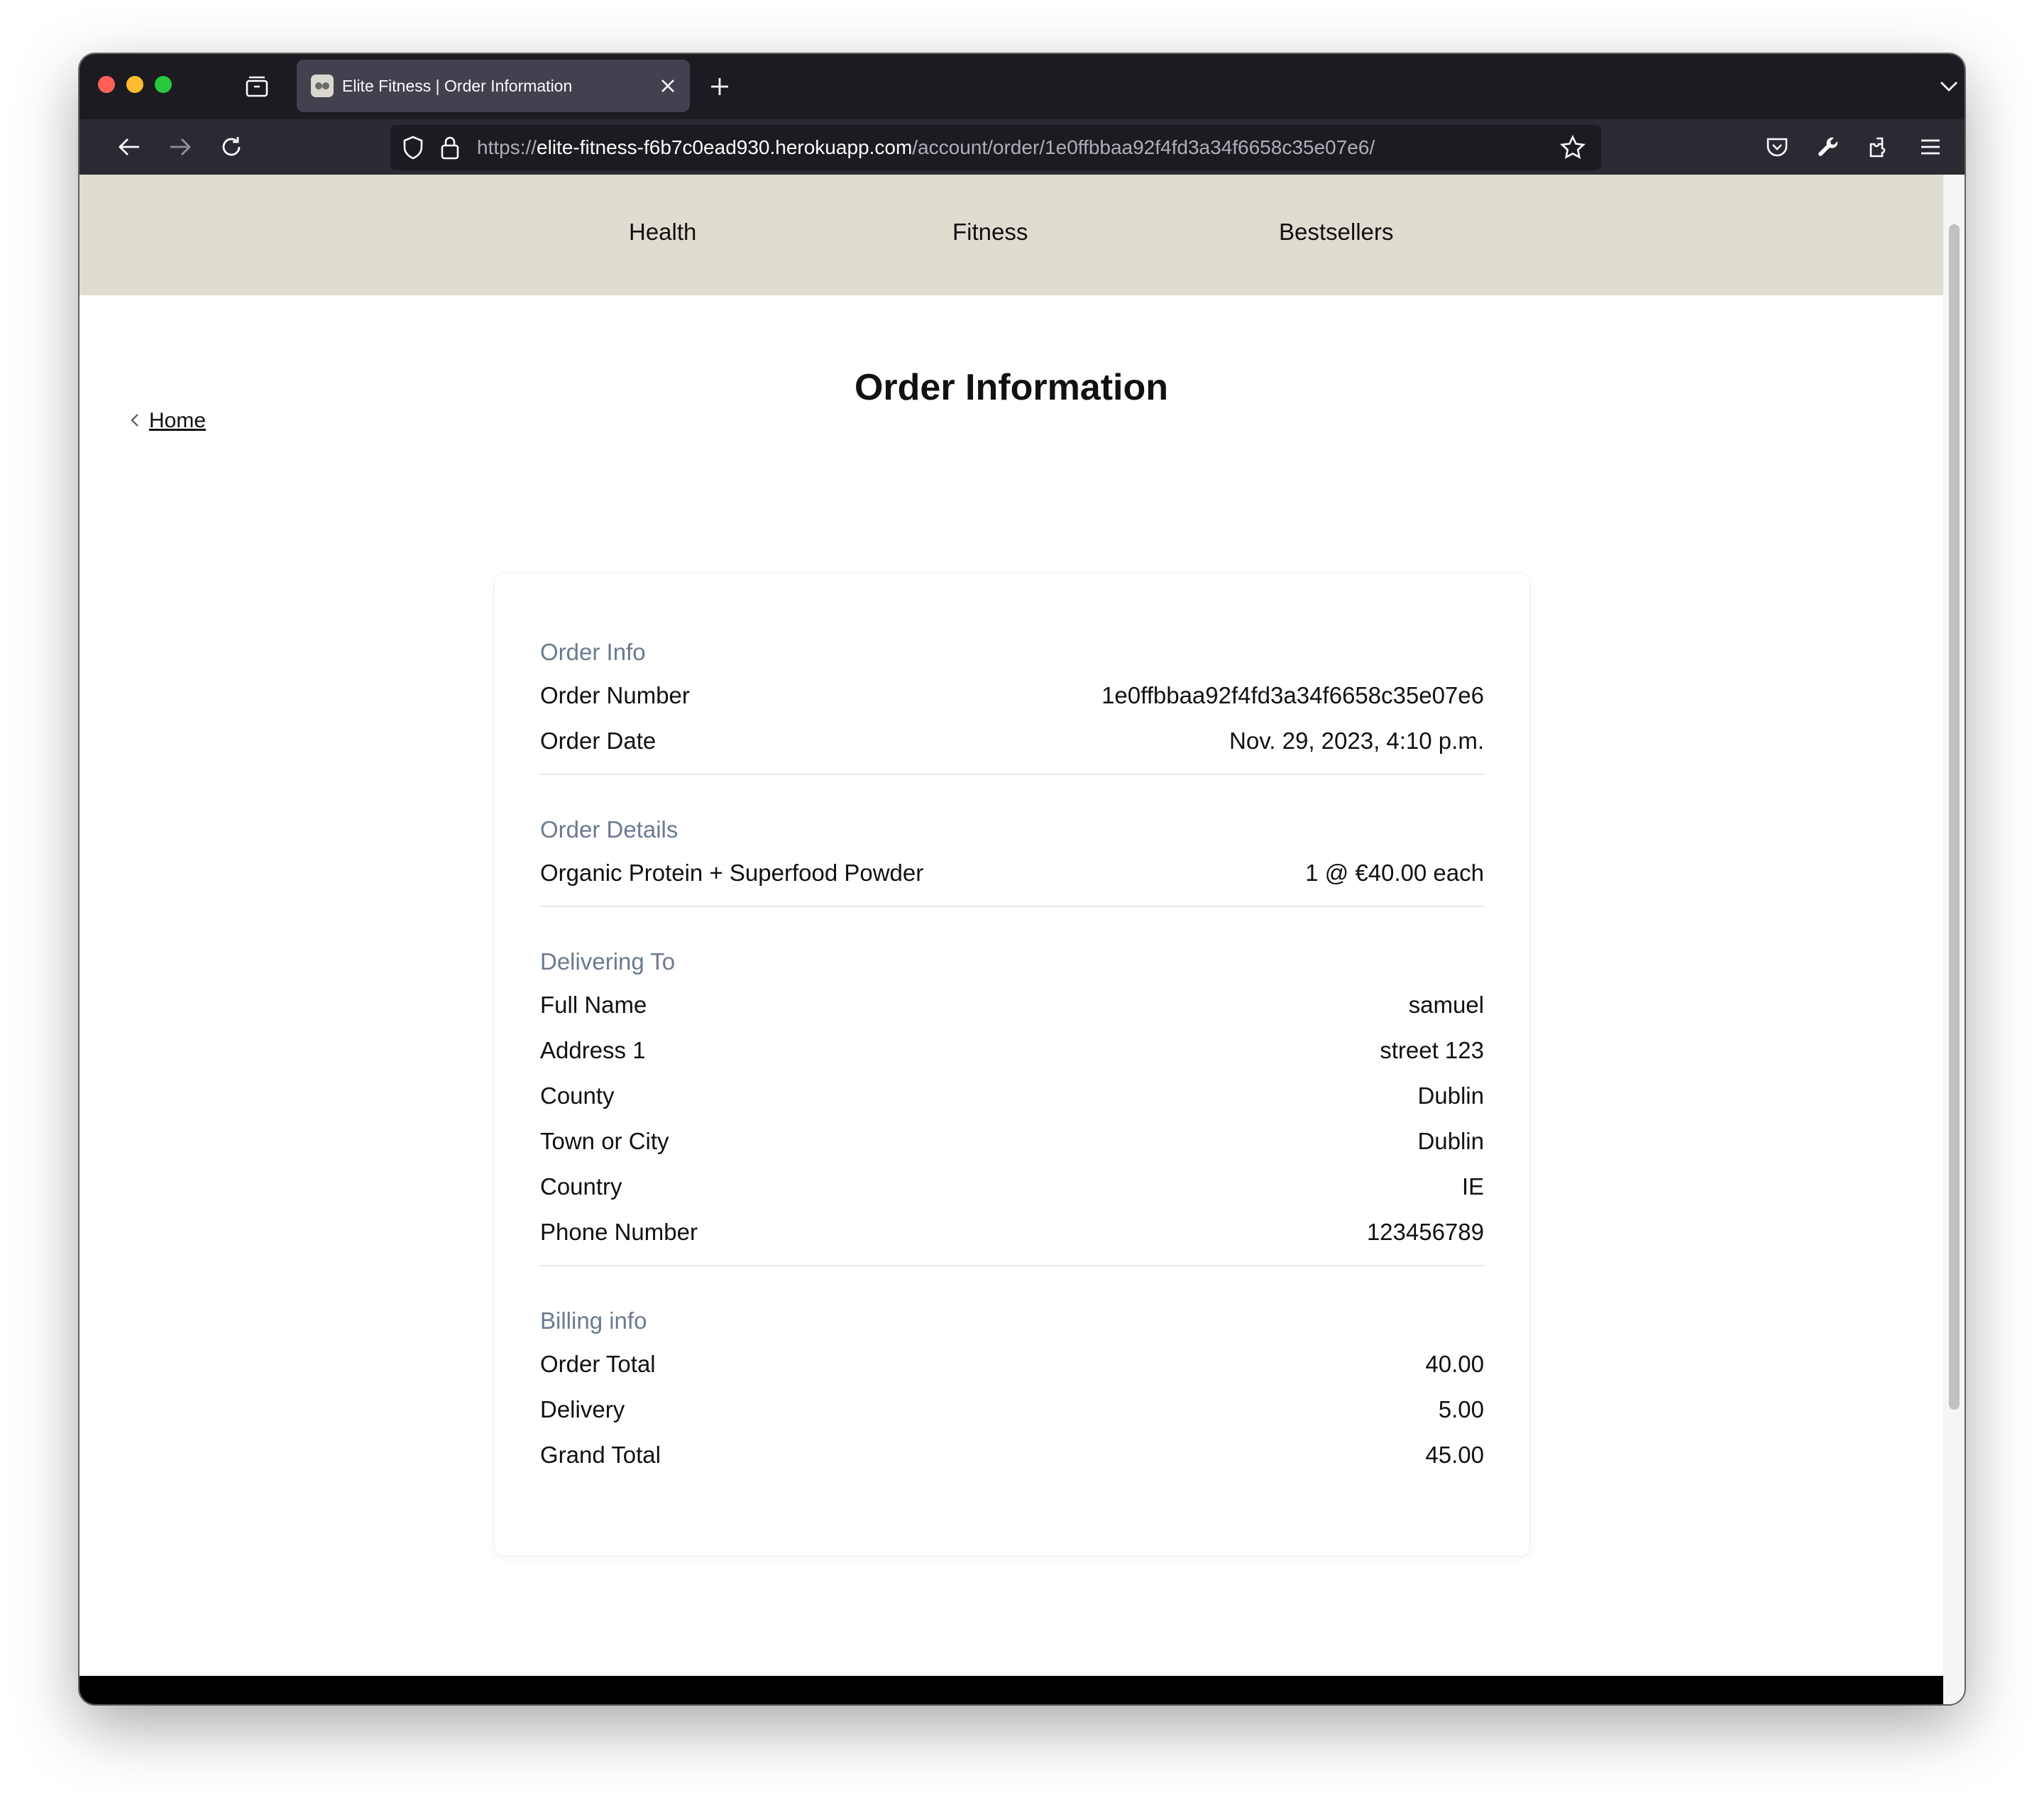  I want to click on row-value: samuel, so click(1446, 1005).